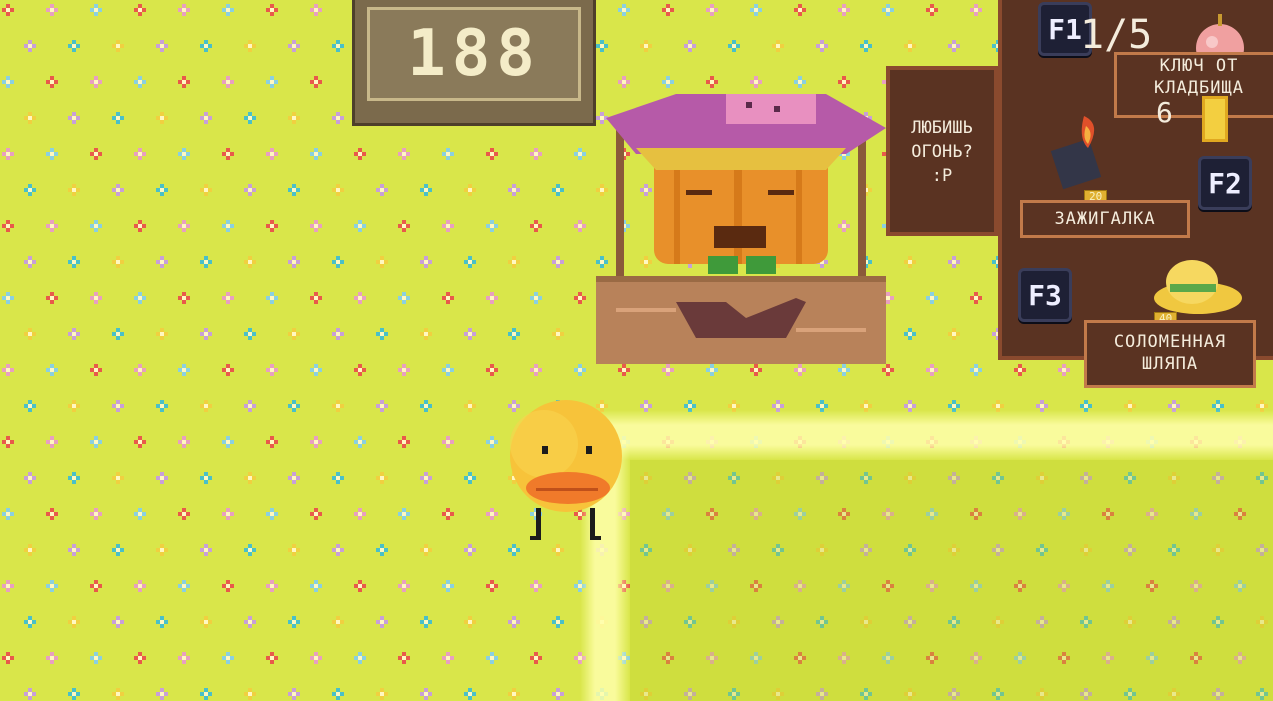 This screenshot has height=701, width=1273. What do you see at coordinates (1045, 295) in the screenshot?
I see `f3-key: F3` at bounding box center [1045, 295].